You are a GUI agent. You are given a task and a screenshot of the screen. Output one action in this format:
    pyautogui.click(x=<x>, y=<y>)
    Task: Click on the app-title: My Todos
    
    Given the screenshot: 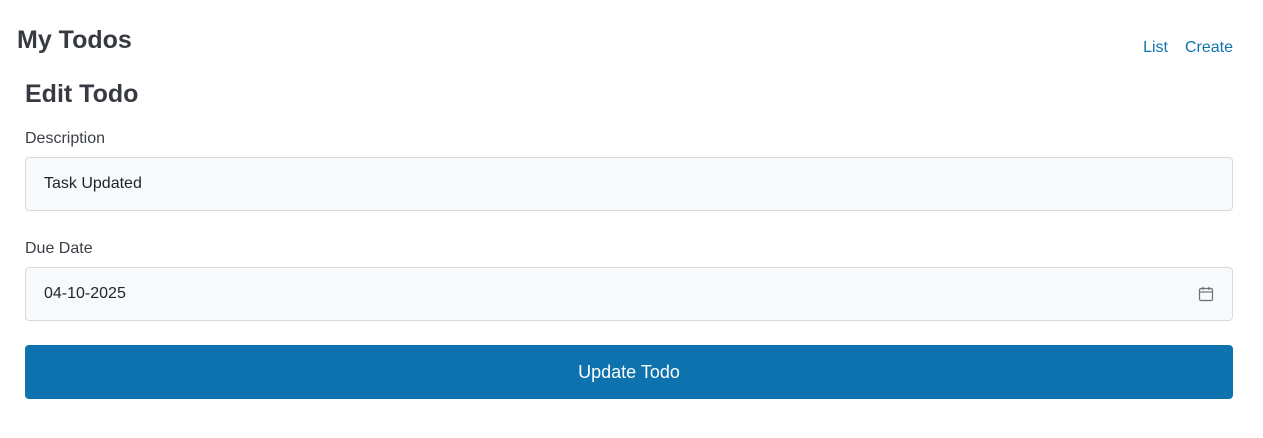 What is the action you would take?
    pyautogui.click(x=74, y=40)
    